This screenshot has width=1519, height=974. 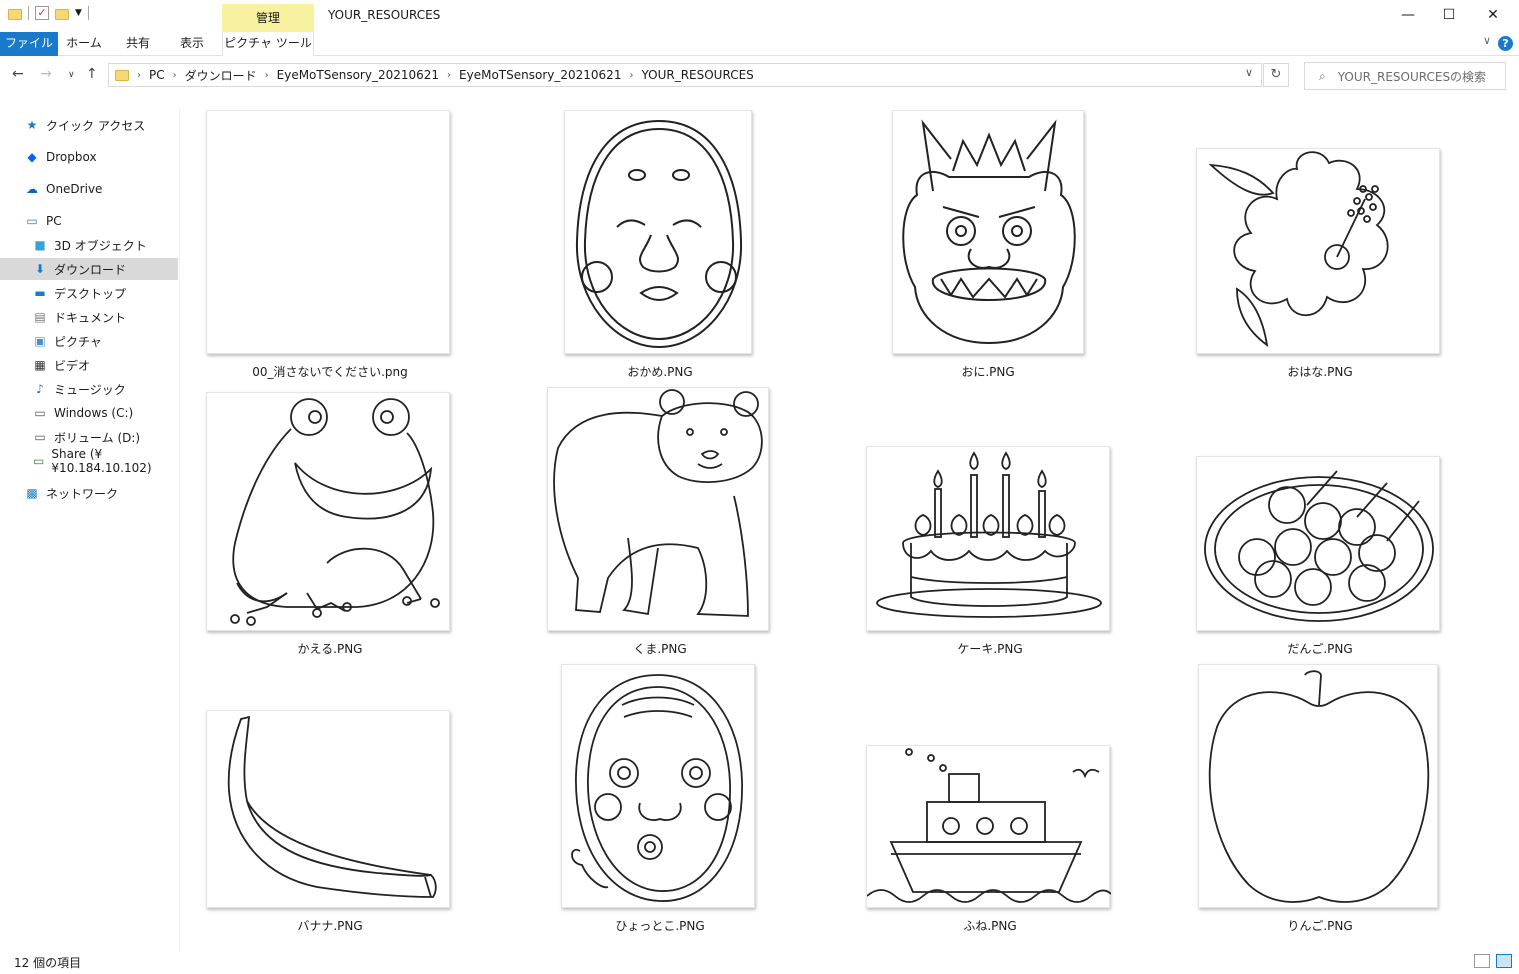 What do you see at coordinates (759, 44) in the screenshot?
I see `ribbon: ファイル ホーム 共有 表示 ピクチャ ツール ∨ ?` at bounding box center [759, 44].